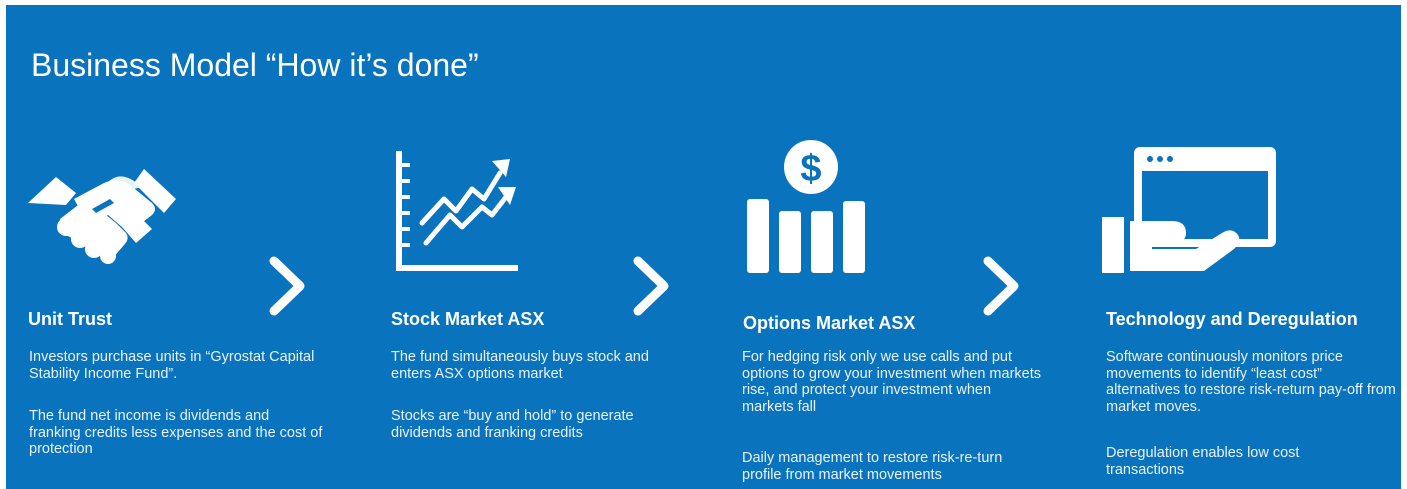  I want to click on step-heading-unit-trust: Unit Trust, so click(70, 319).